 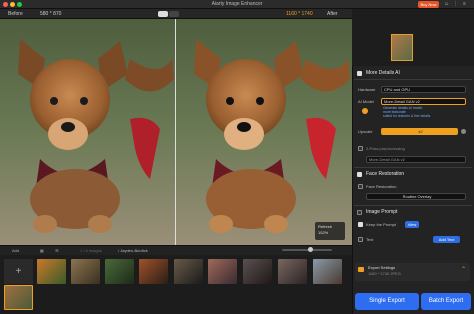 I want to click on preprocess-checkbox, so click(x=360, y=148).